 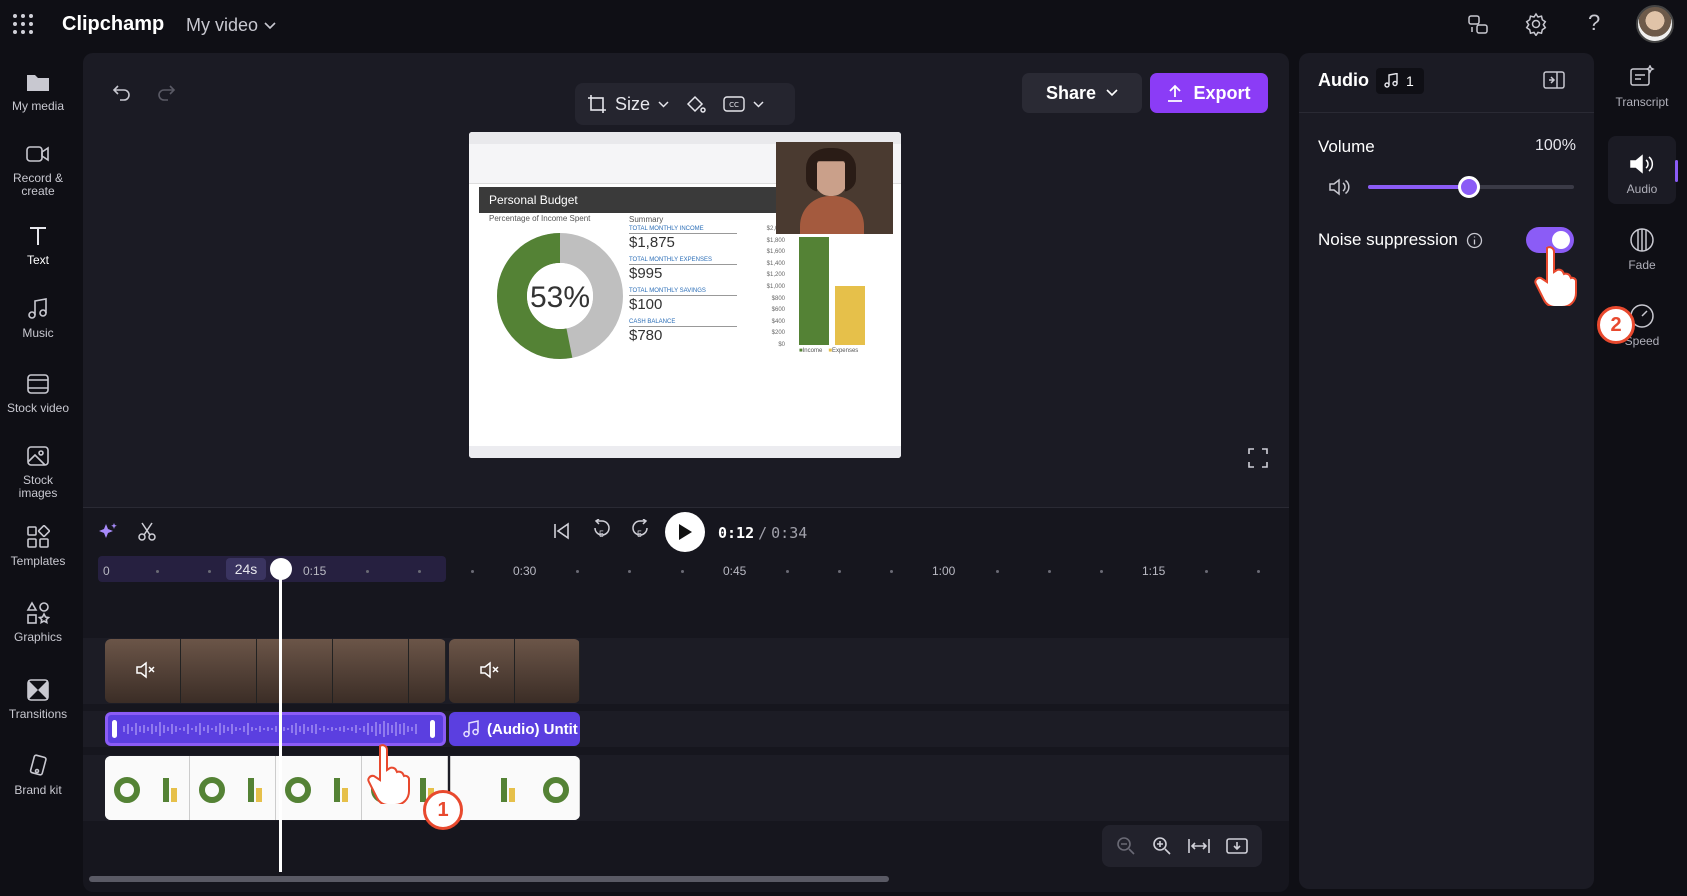 I want to click on axis-tick: $1,600, so click(x=775, y=252).